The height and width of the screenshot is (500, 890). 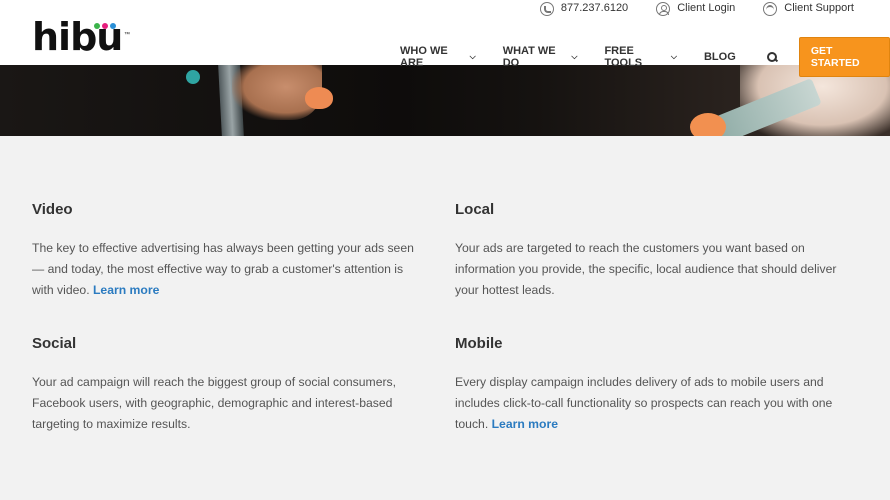 What do you see at coordinates (623, 57) in the screenshot?
I see `nav-label: FREE TOOLS` at bounding box center [623, 57].